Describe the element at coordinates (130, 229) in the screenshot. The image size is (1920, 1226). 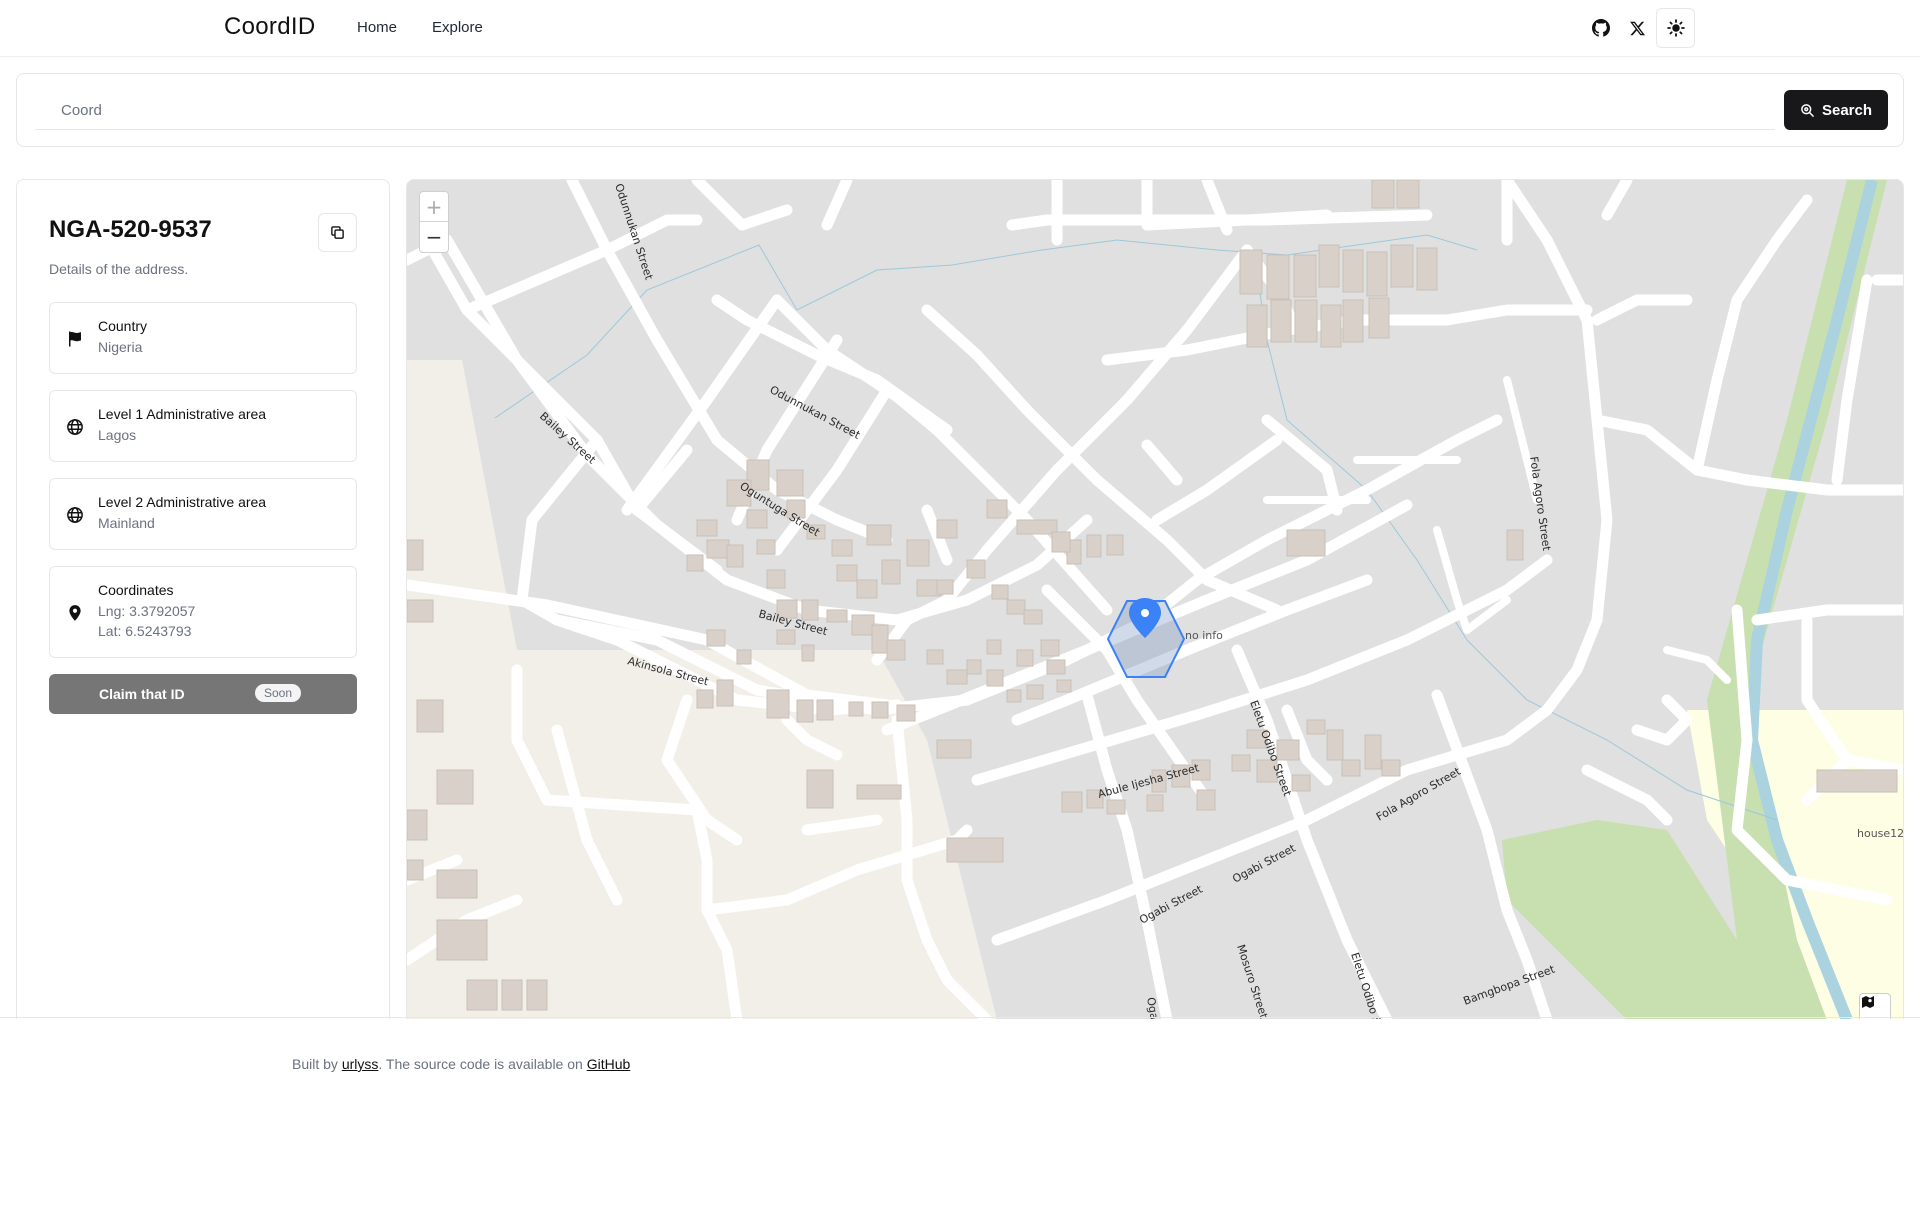
I see `address-id-title: NGA-520-9537` at that location.